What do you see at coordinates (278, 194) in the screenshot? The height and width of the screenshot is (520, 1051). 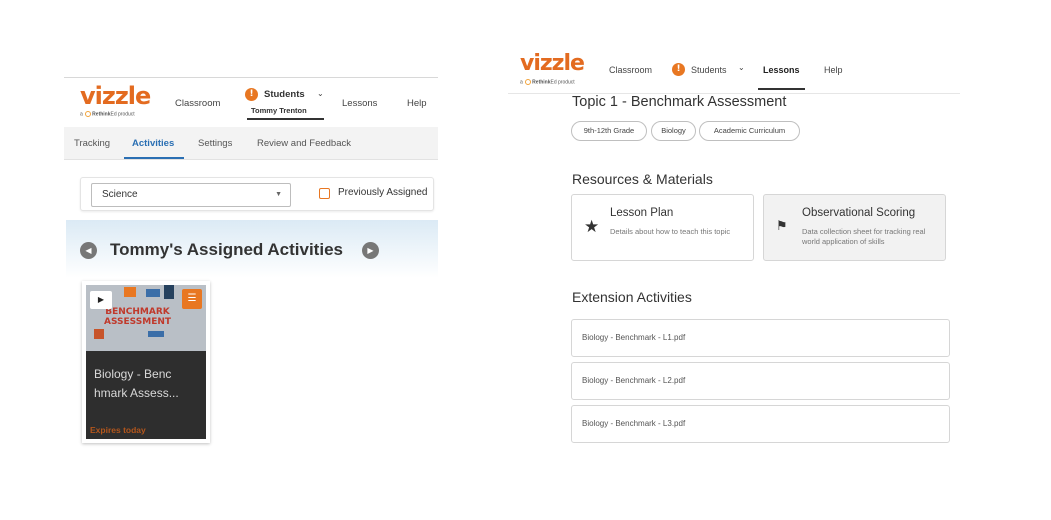 I see `caret-down-icon: ▼` at bounding box center [278, 194].